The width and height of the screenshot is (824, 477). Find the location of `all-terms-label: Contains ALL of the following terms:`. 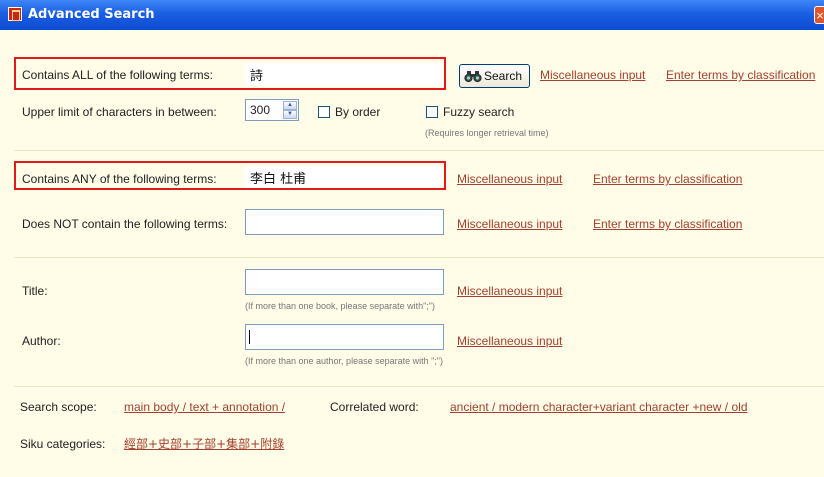

all-terms-label: Contains ALL of the following terms: is located at coordinates (117, 75).